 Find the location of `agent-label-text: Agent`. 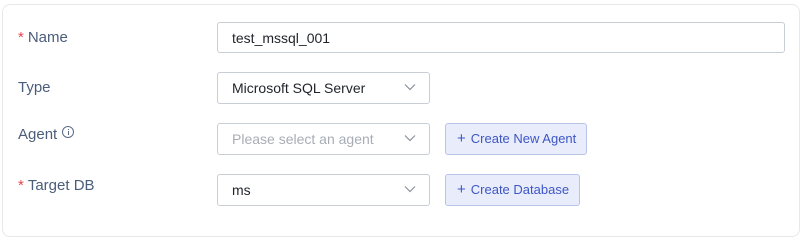

agent-label-text: Agent is located at coordinates (38, 134).